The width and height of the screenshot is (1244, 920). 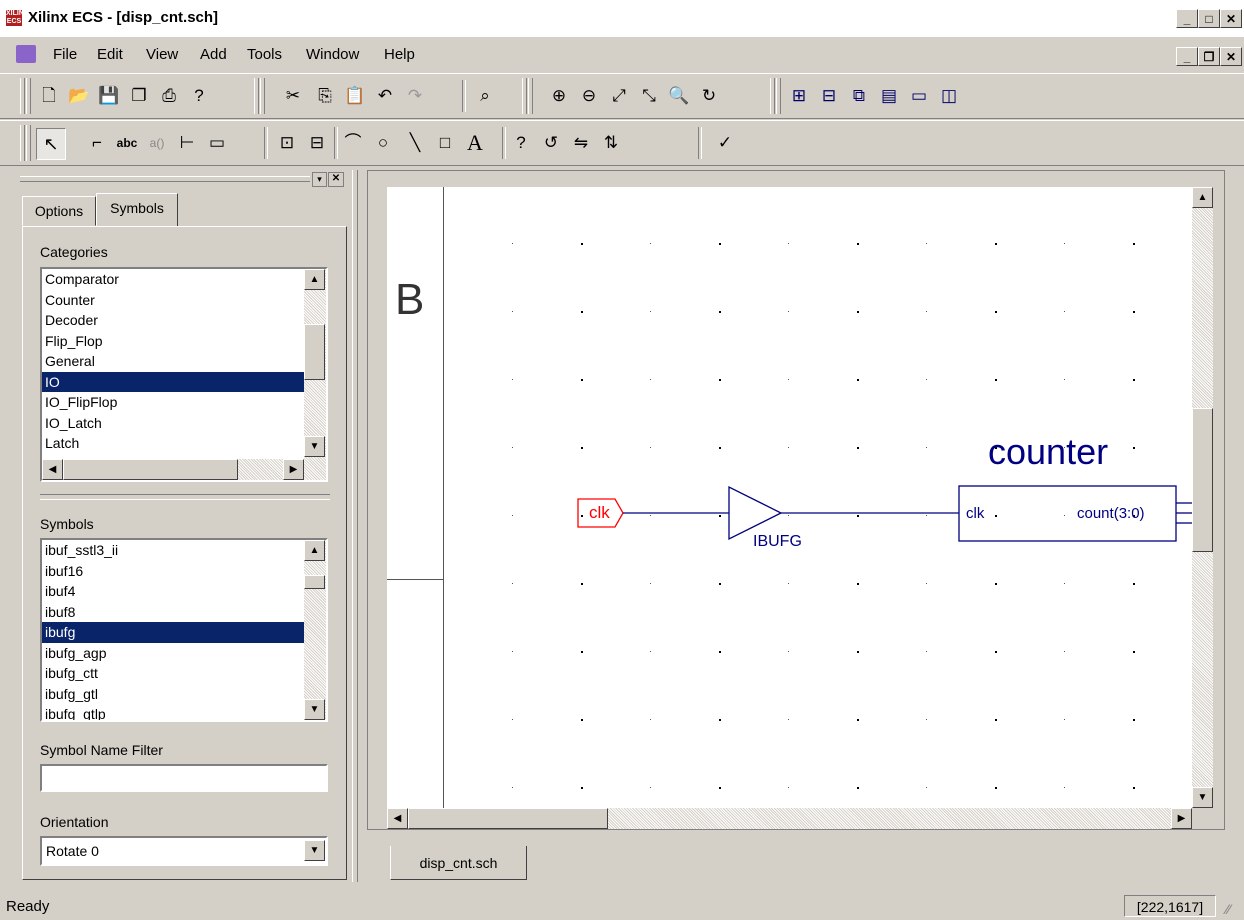 I want to click on panel-dropdown-icon: ▾, so click(x=319, y=179).